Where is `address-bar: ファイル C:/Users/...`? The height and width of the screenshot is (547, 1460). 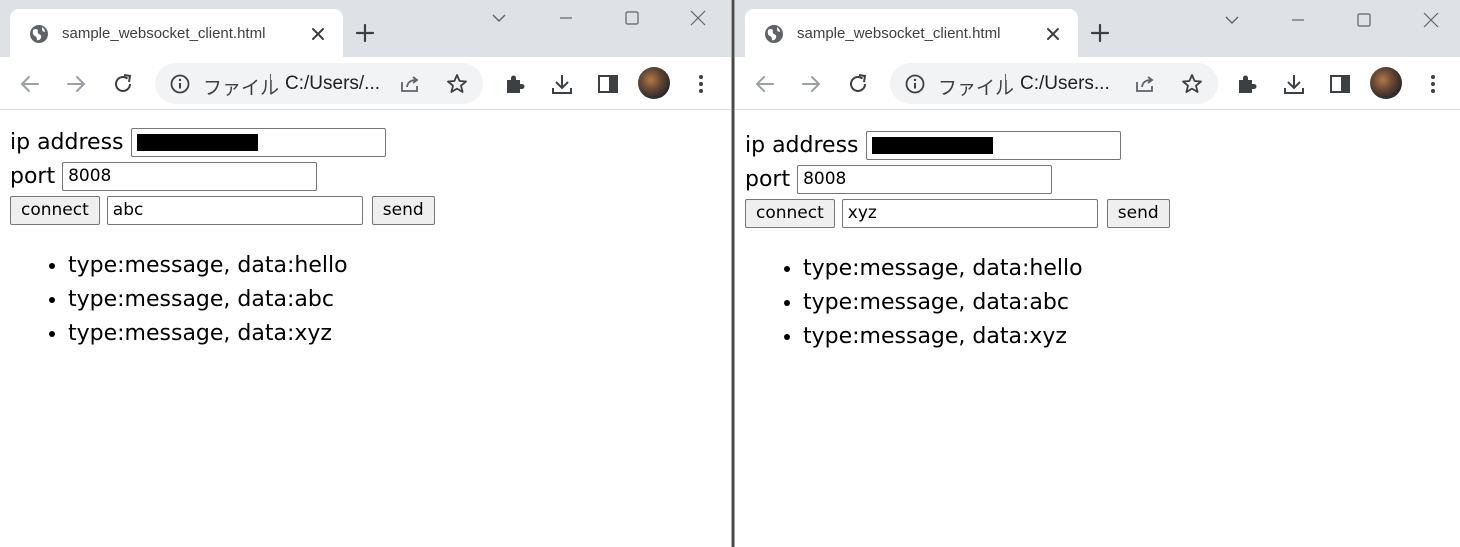
address-bar: ファイル C:/Users/... is located at coordinates (319, 83).